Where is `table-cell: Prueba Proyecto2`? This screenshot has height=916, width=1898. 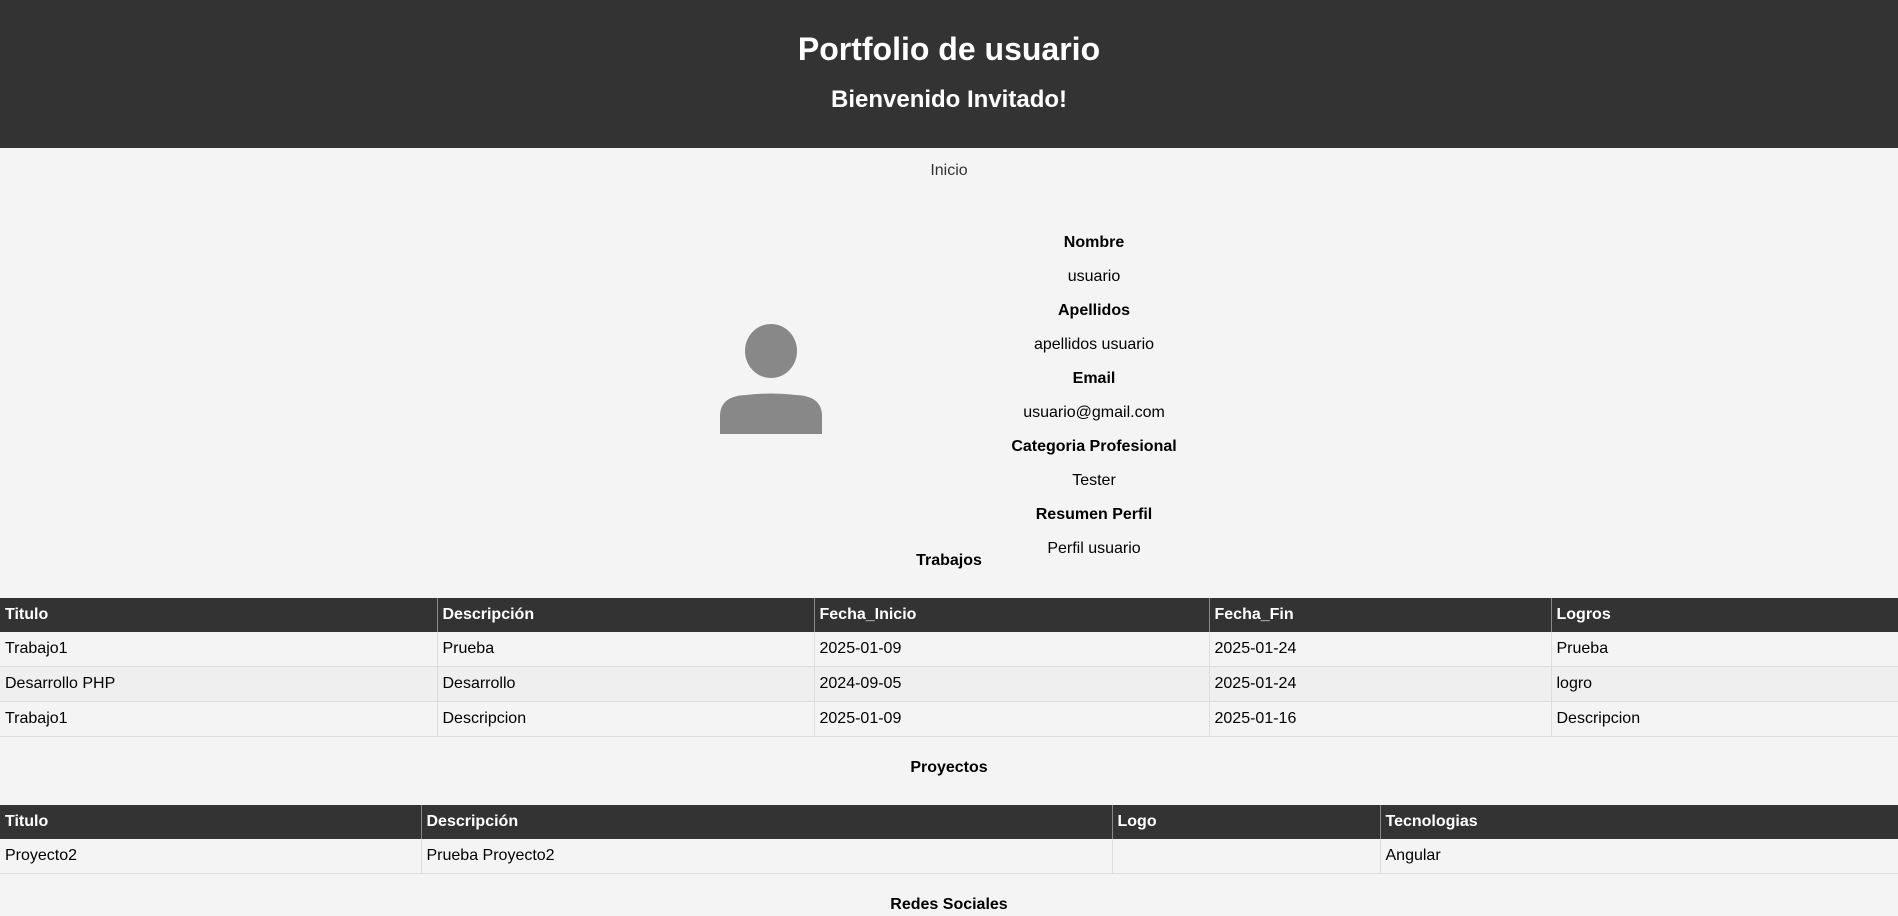
table-cell: Prueba Proyecto2 is located at coordinates (766, 856).